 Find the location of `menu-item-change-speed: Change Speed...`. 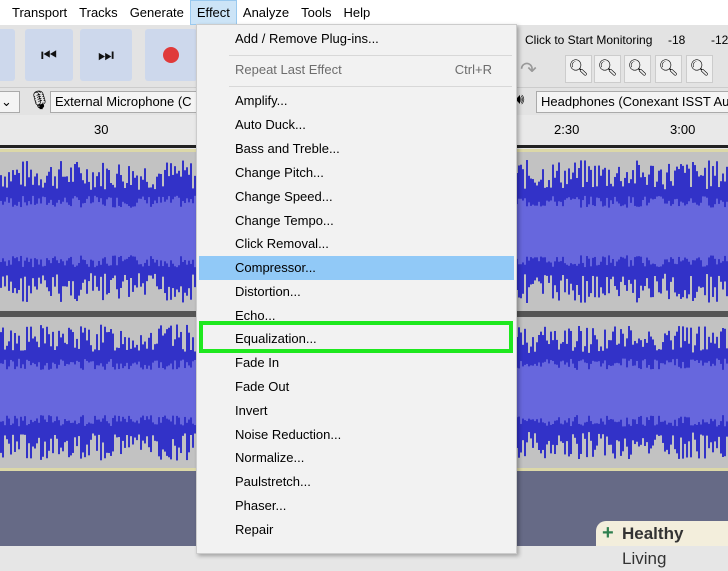

menu-item-change-speed: Change Speed... is located at coordinates (356, 197).